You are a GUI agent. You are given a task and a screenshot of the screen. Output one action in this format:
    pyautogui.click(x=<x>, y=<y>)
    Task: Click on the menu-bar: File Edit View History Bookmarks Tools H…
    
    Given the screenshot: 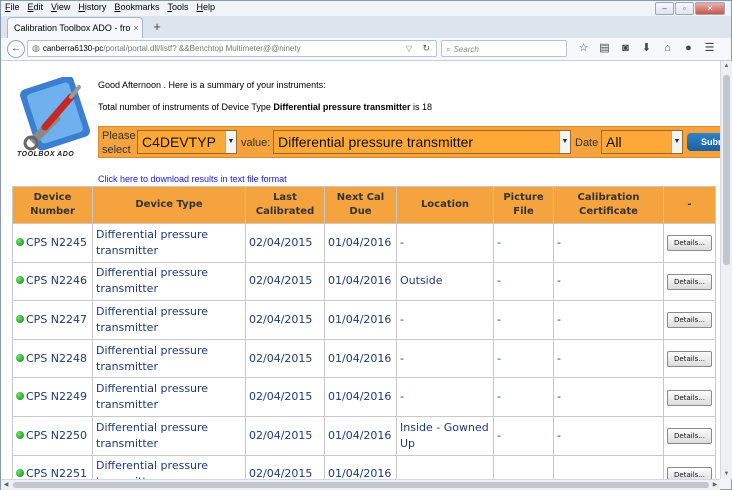 What is the action you would take?
    pyautogui.click(x=114, y=9)
    